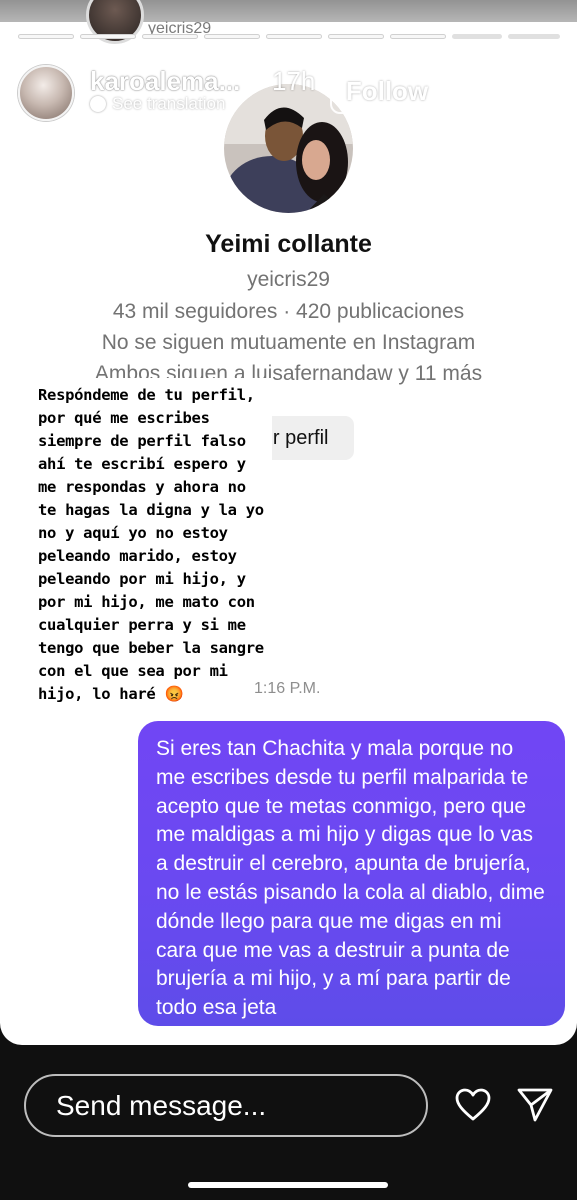 The width and height of the screenshot is (577, 1200). What do you see at coordinates (547, 91) in the screenshot?
I see `close-icon` at bounding box center [547, 91].